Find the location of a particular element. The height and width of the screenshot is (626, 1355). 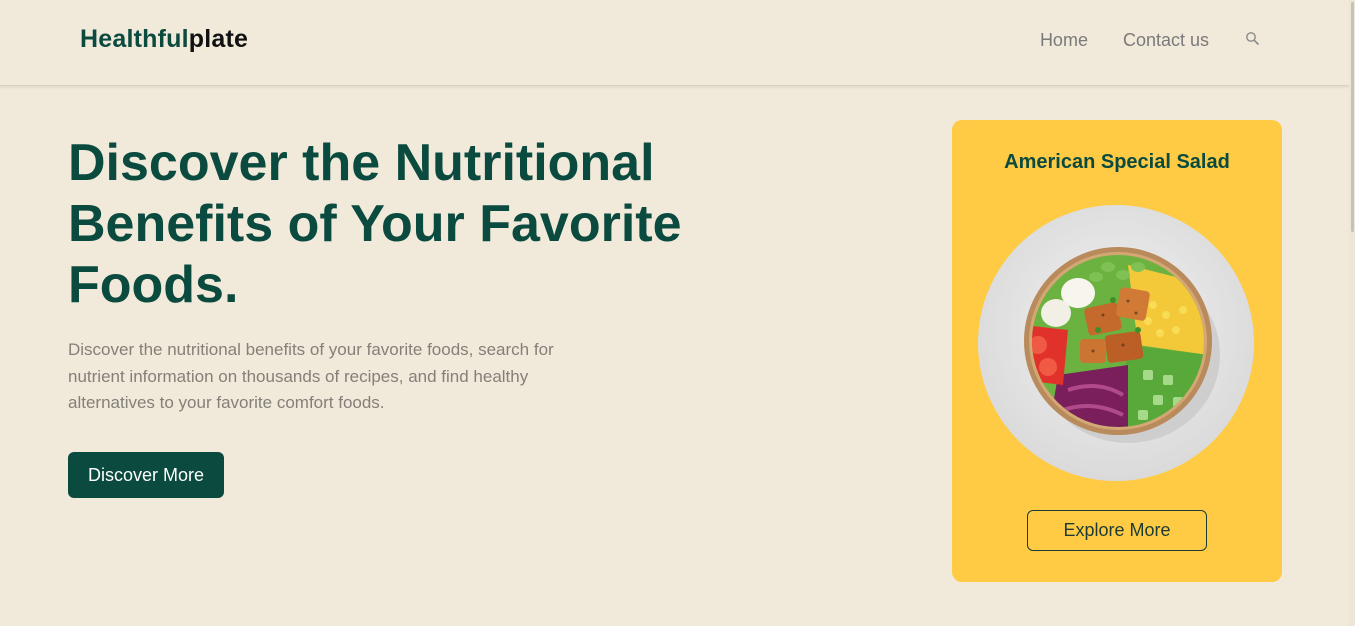

salad-bowl-image is located at coordinates (1116, 343).